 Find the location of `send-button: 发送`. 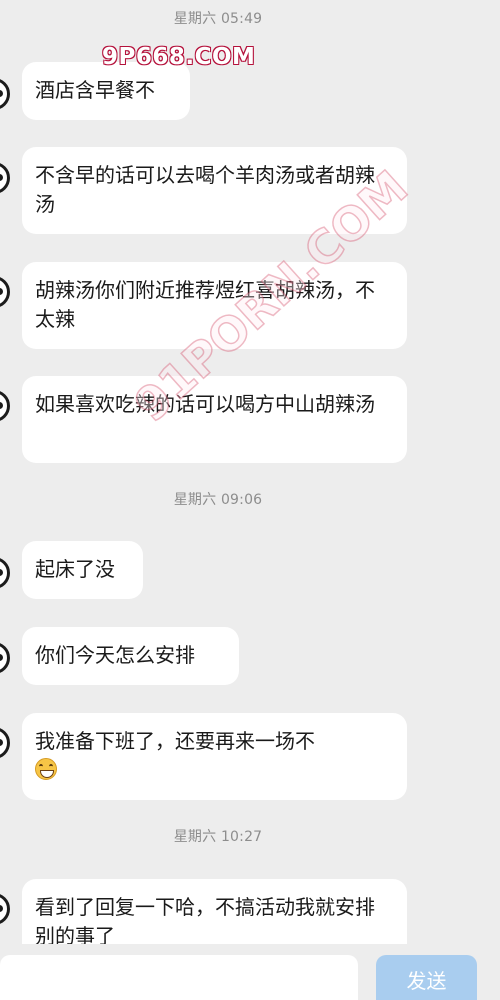

send-button: 发送 is located at coordinates (426, 977).